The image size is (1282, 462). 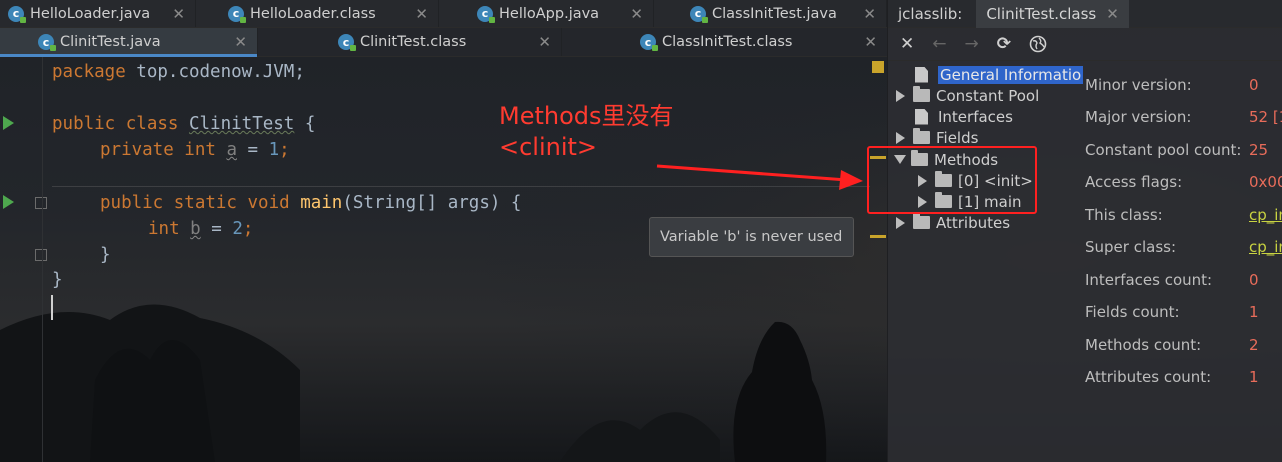 I want to click on tree-node-fields: Fields, so click(x=937, y=137).